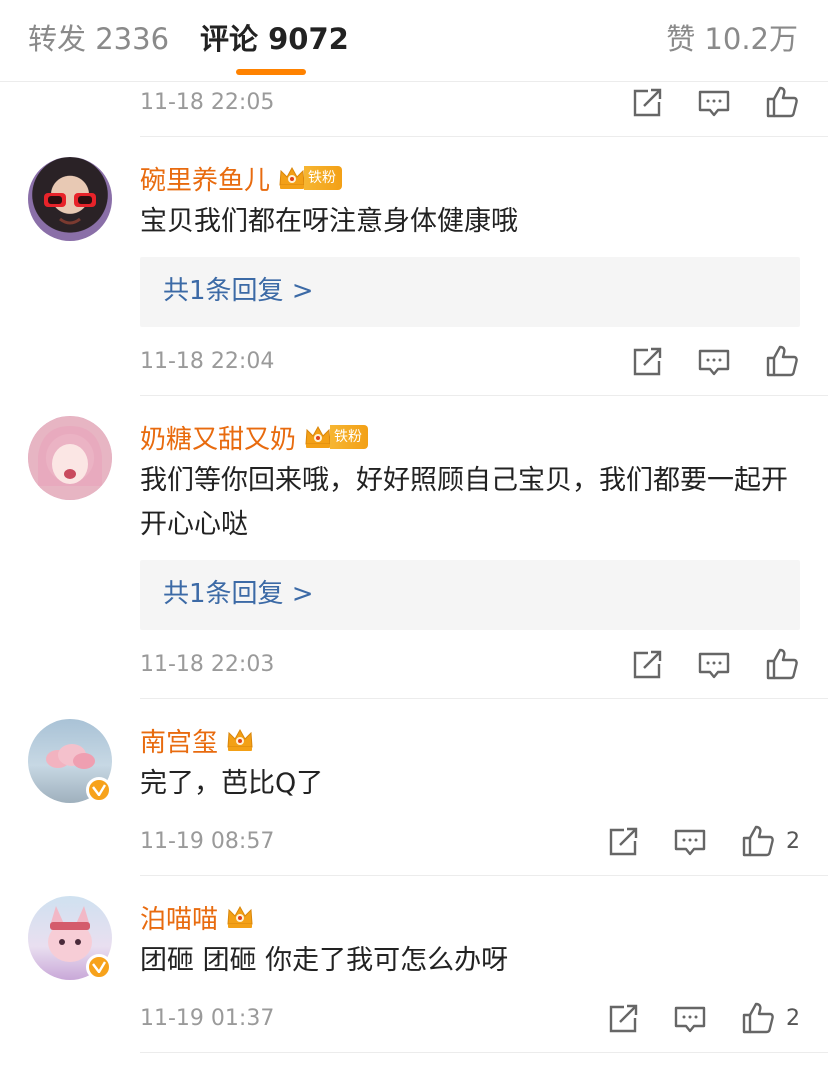  What do you see at coordinates (274, 39) in the screenshot?
I see `tab-comments: 评论 9072` at bounding box center [274, 39].